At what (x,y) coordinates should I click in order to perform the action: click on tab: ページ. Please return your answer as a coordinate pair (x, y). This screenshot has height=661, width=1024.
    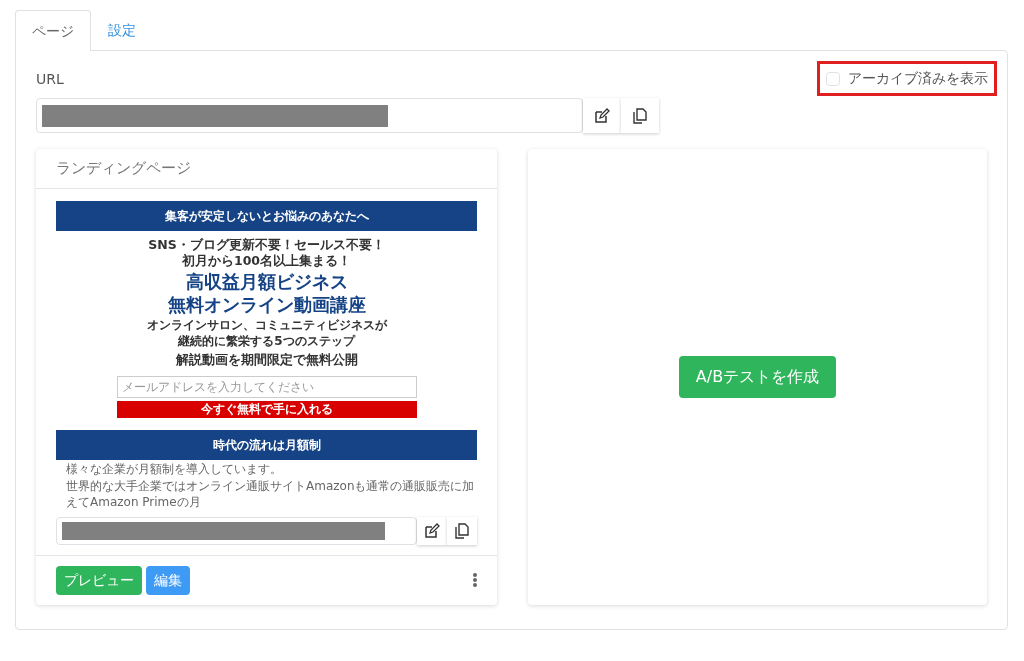
    Looking at the image, I should click on (53, 30).